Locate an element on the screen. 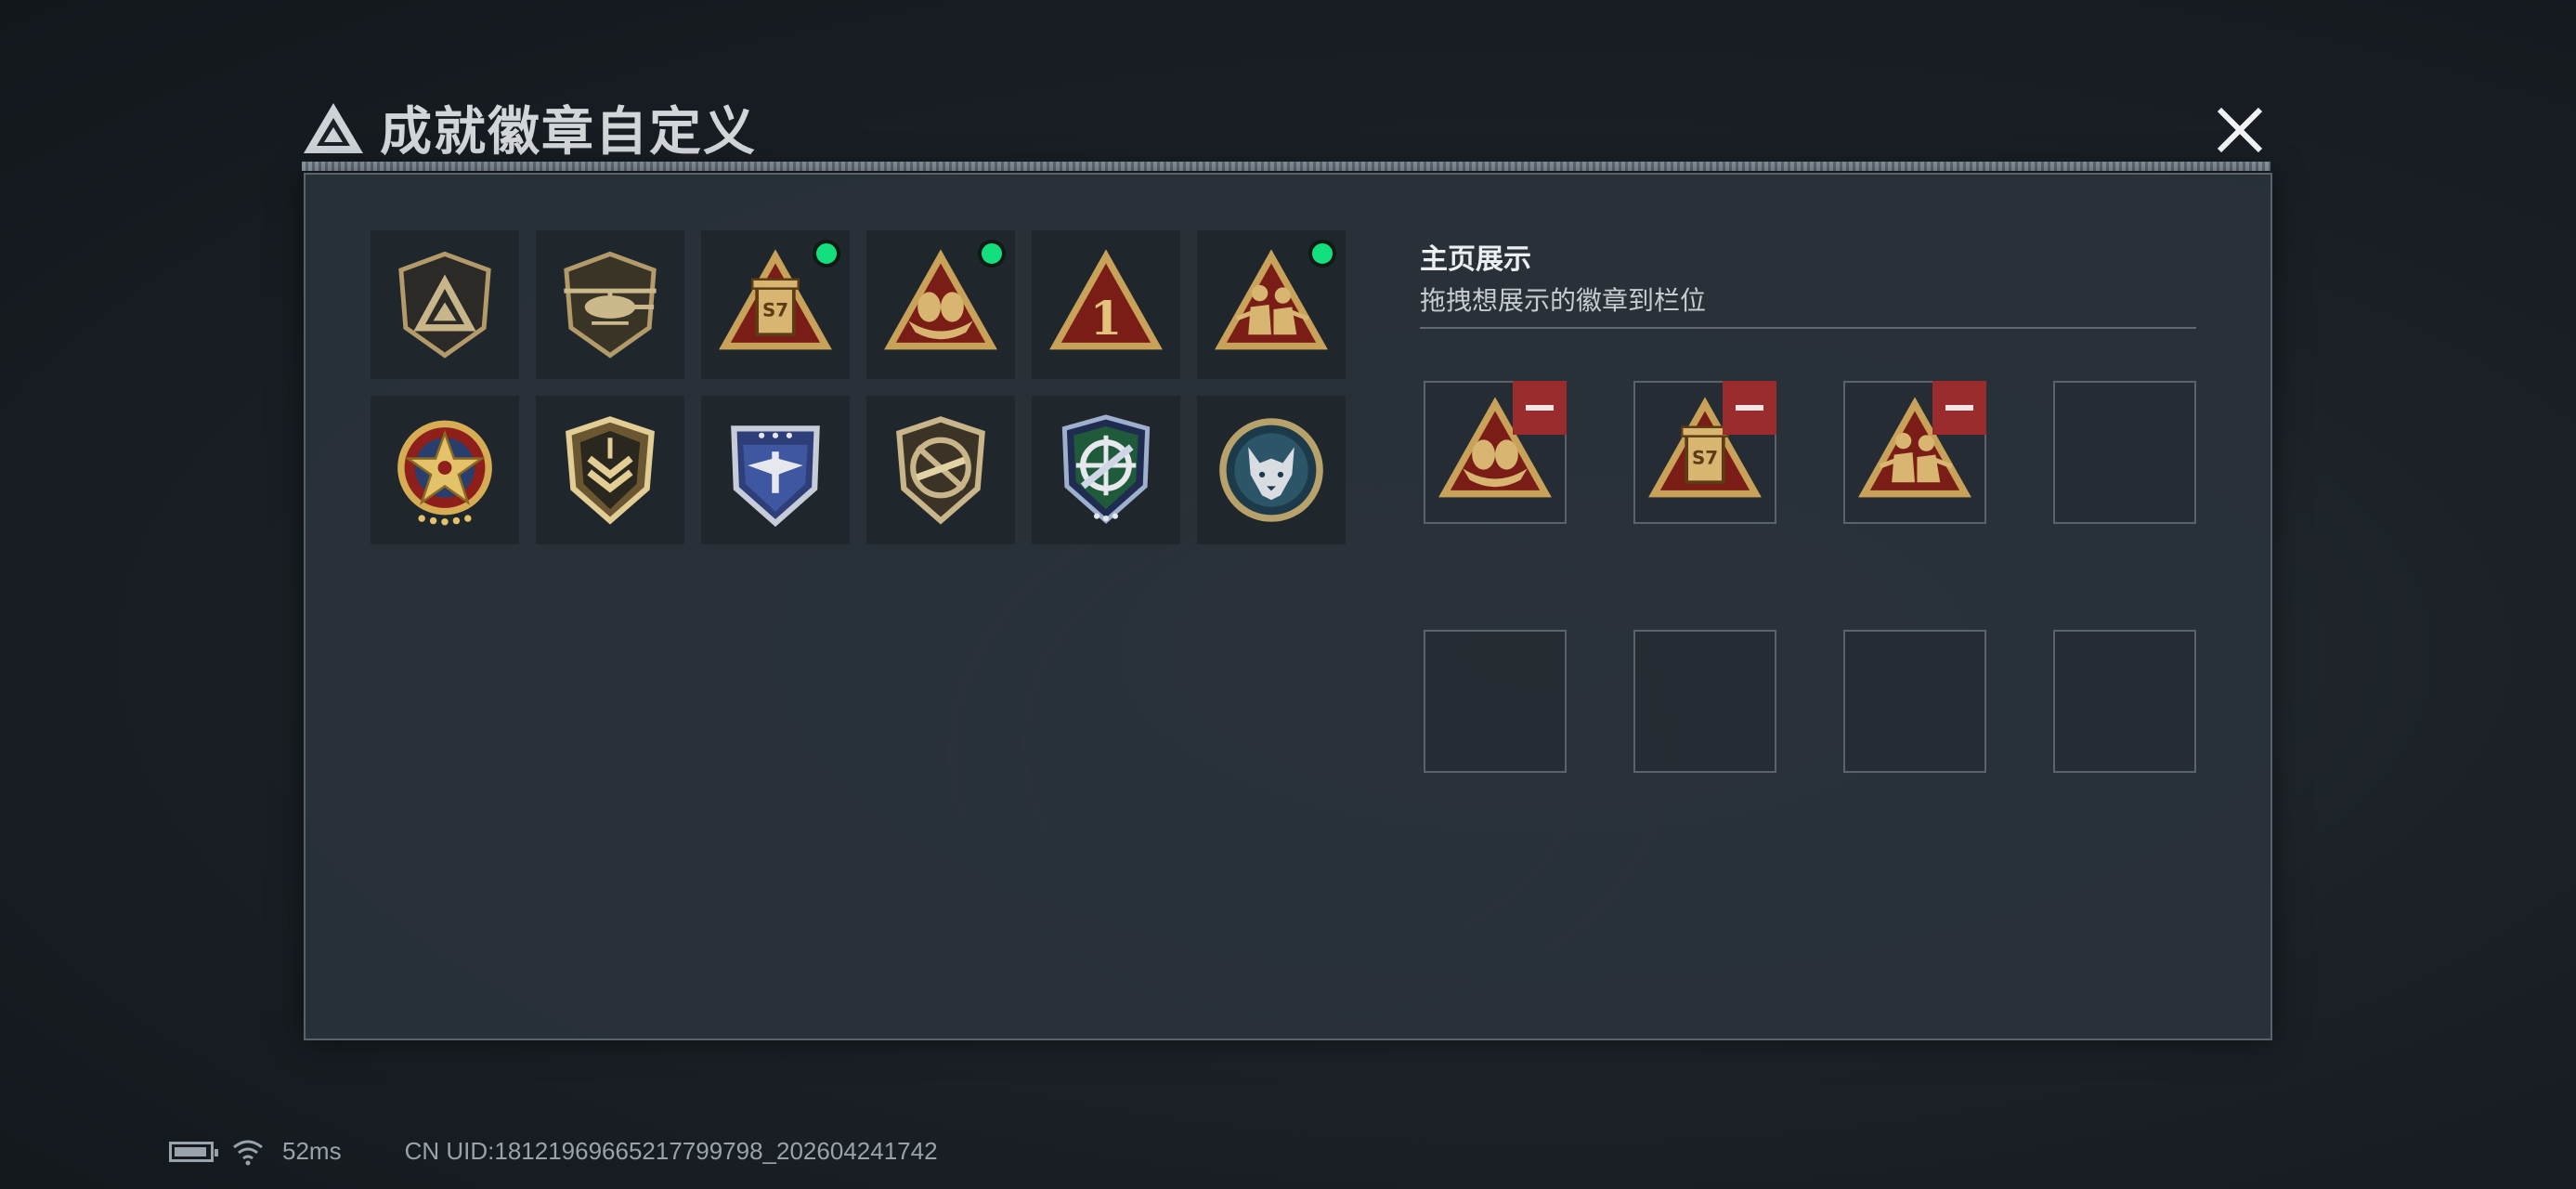 The width and height of the screenshot is (2576, 1189). badge-cell: 1 is located at coordinates (1106, 304).